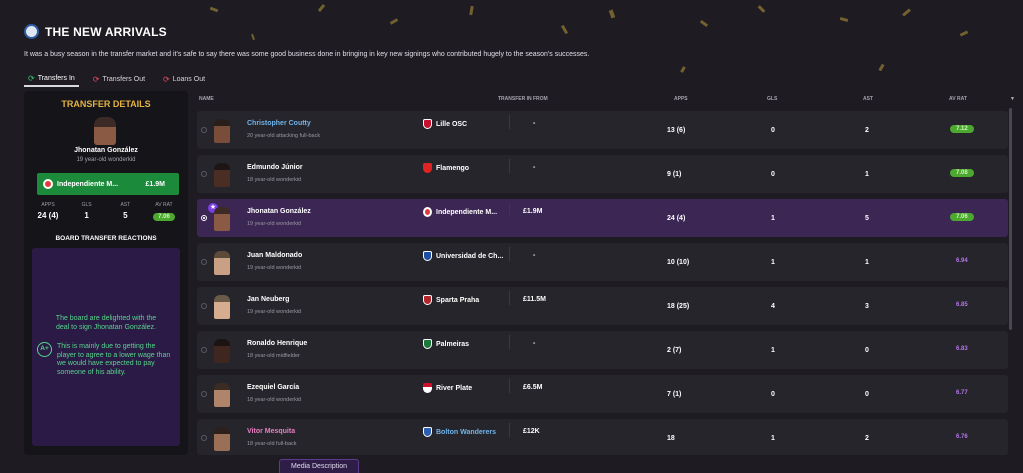 The image size is (1023, 473). I want to click on col-ast: AST, so click(868, 99).